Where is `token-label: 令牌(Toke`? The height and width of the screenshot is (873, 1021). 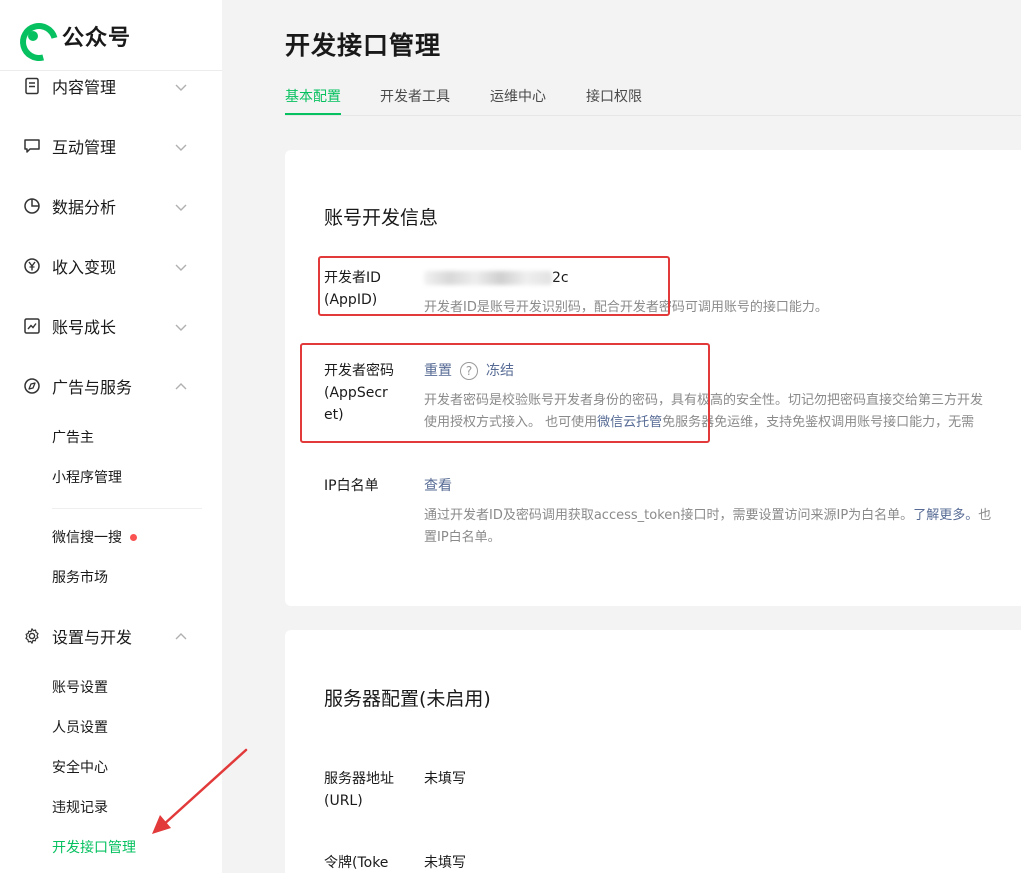
token-label: 令牌(Toke is located at coordinates (356, 863).